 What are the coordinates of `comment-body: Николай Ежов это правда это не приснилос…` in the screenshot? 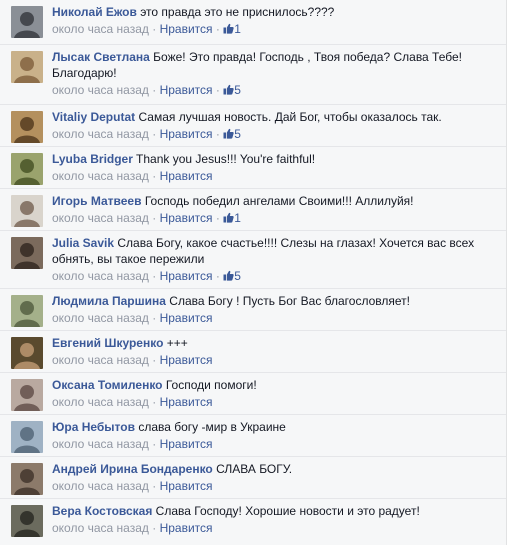 It's located at (272, 21).